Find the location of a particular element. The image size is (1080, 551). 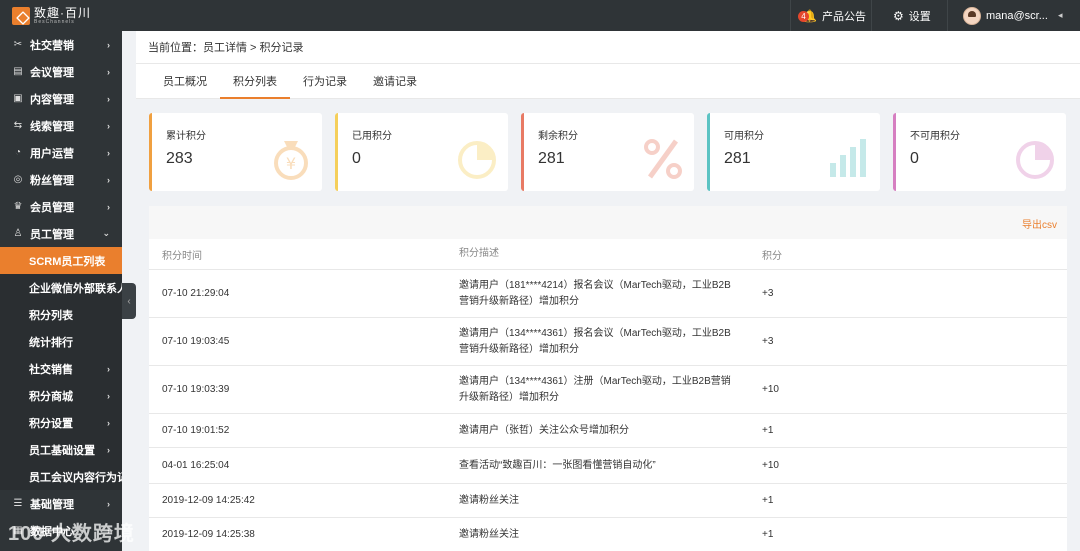

sidebar-item-2: ▣ 内容管理 › is located at coordinates (61, 98).